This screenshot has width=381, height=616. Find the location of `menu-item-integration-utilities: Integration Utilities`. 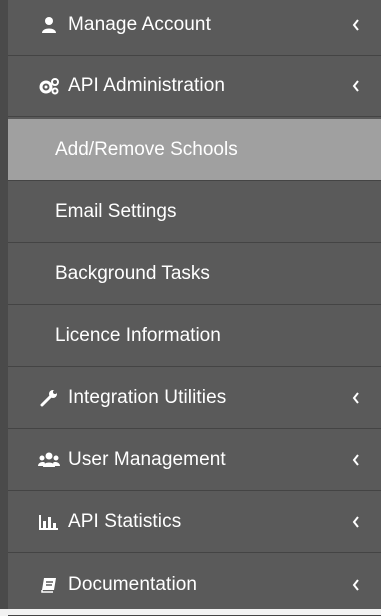

menu-item-integration-utilities: Integration Utilities is located at coordinates (194, 398).